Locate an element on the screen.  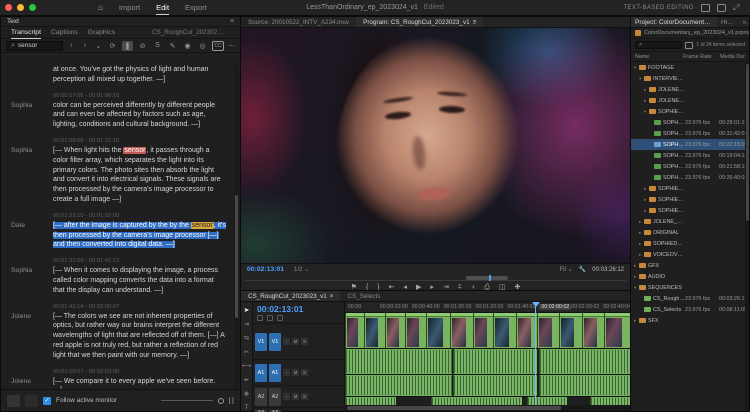
track-target-v1: V1 is located at coordinates (275, 341).